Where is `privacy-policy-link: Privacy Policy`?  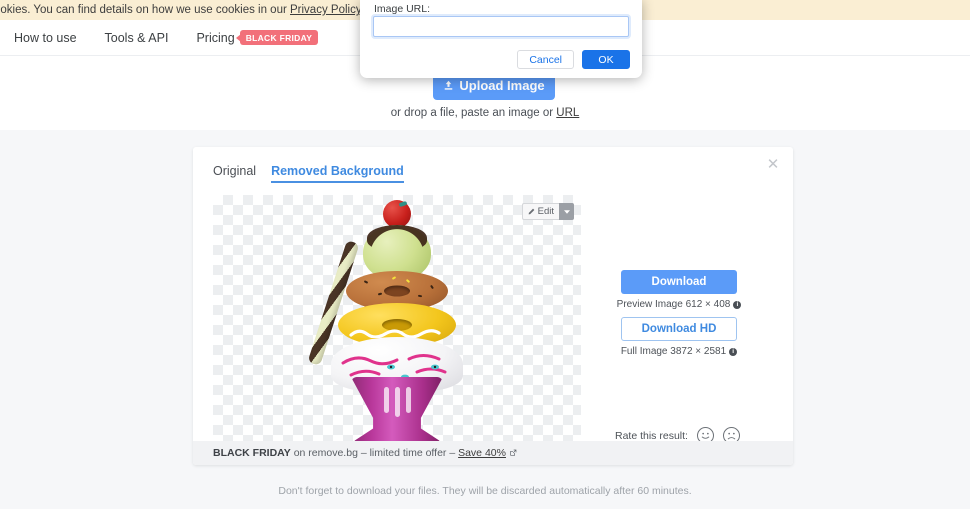 privacy-policy-link: Privacy Policy is located at coordinates (325, 10).